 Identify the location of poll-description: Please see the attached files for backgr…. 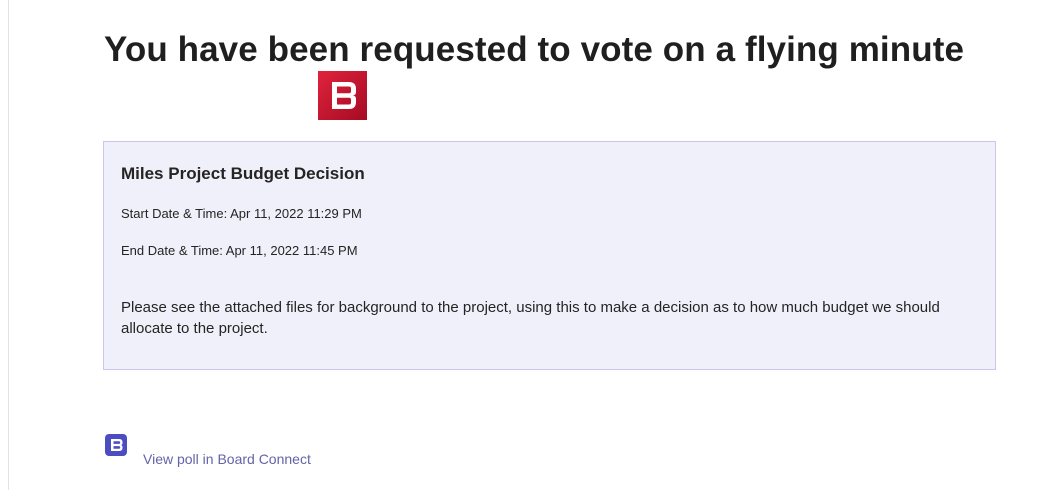
(530, 318).